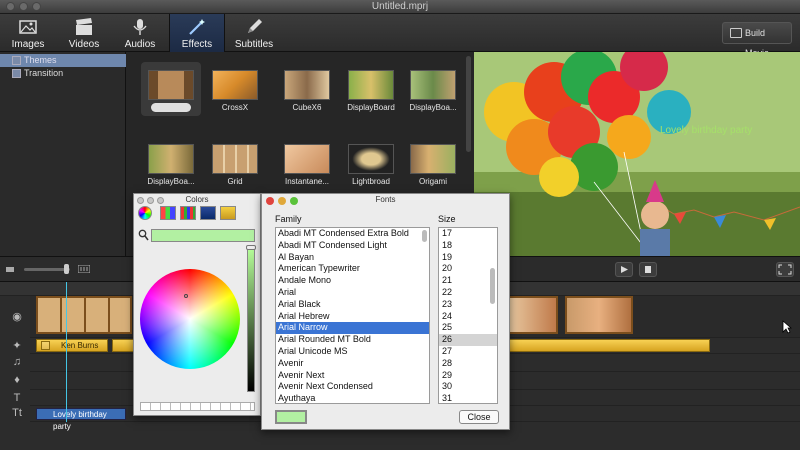 This screenshot has height=450, width=800. Describe the element at coordinates (492, 286) in the screenshot. I see `font-size-scrollbar` at that location.